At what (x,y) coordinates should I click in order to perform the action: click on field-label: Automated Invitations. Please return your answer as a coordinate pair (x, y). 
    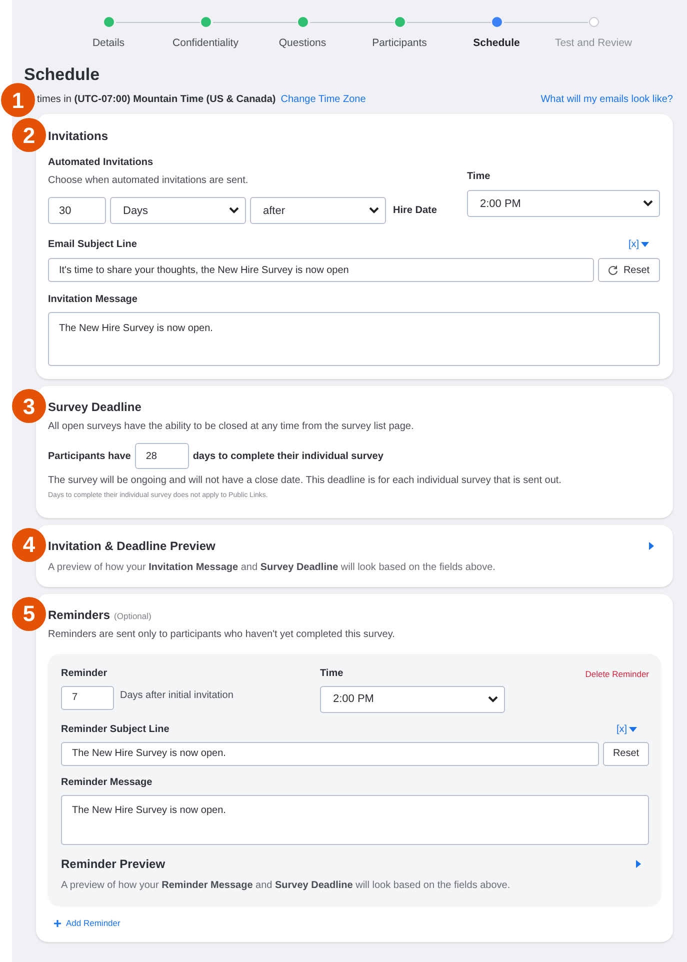
    Looking at the image, I should click on (101, 163).